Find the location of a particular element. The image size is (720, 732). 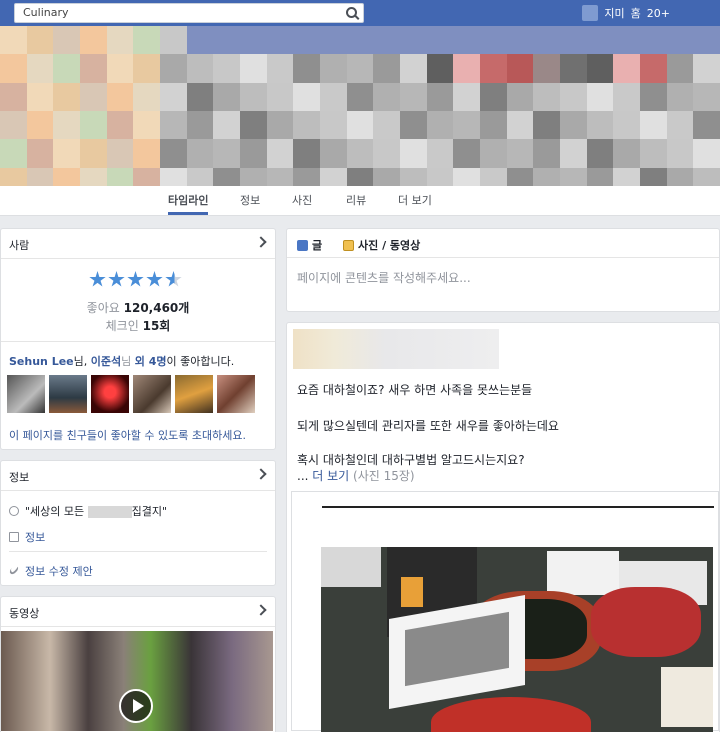

info-card-title: 정보 is located at coordinates (19, 477).